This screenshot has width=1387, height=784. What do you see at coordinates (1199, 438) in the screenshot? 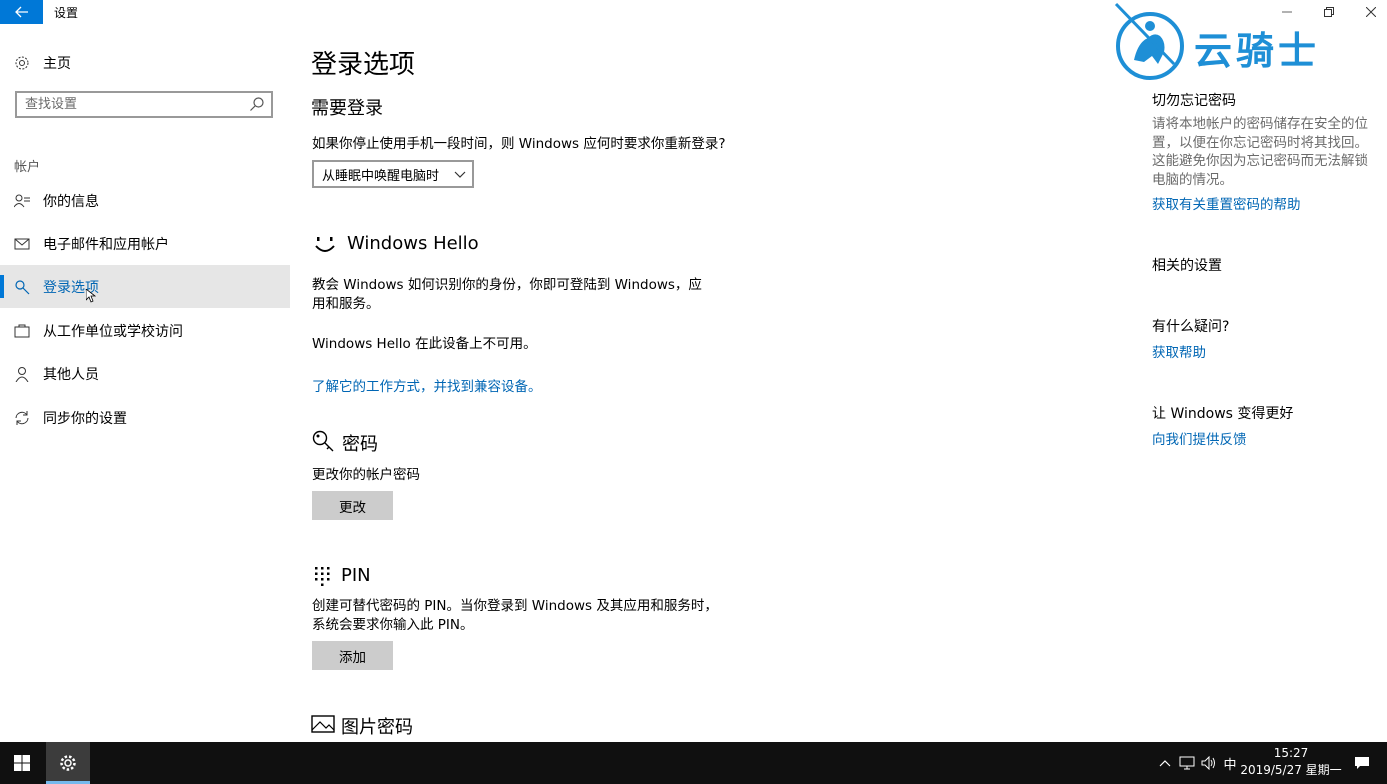
I see `feedback-link: 向我们提供反馈` at bounding box center [1199, 438].